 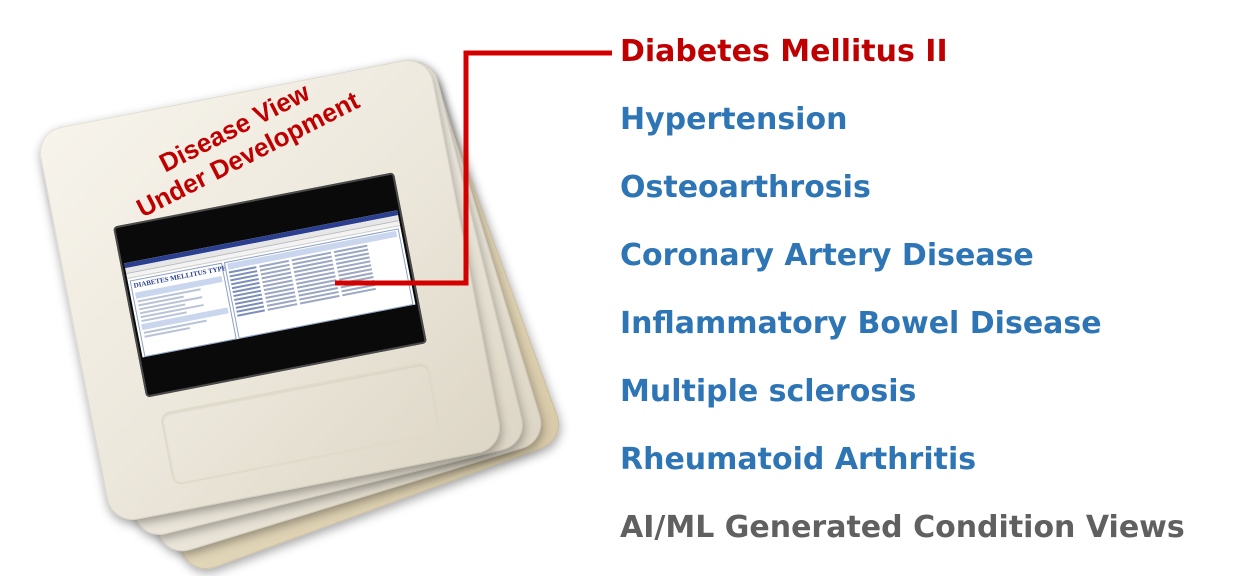 What do you see at coordinates (270, 284) in the screenshot?
I see `disease-view-screenshot: DIABETES MELLITUS TYPE II` at bounding box center [270, 284].